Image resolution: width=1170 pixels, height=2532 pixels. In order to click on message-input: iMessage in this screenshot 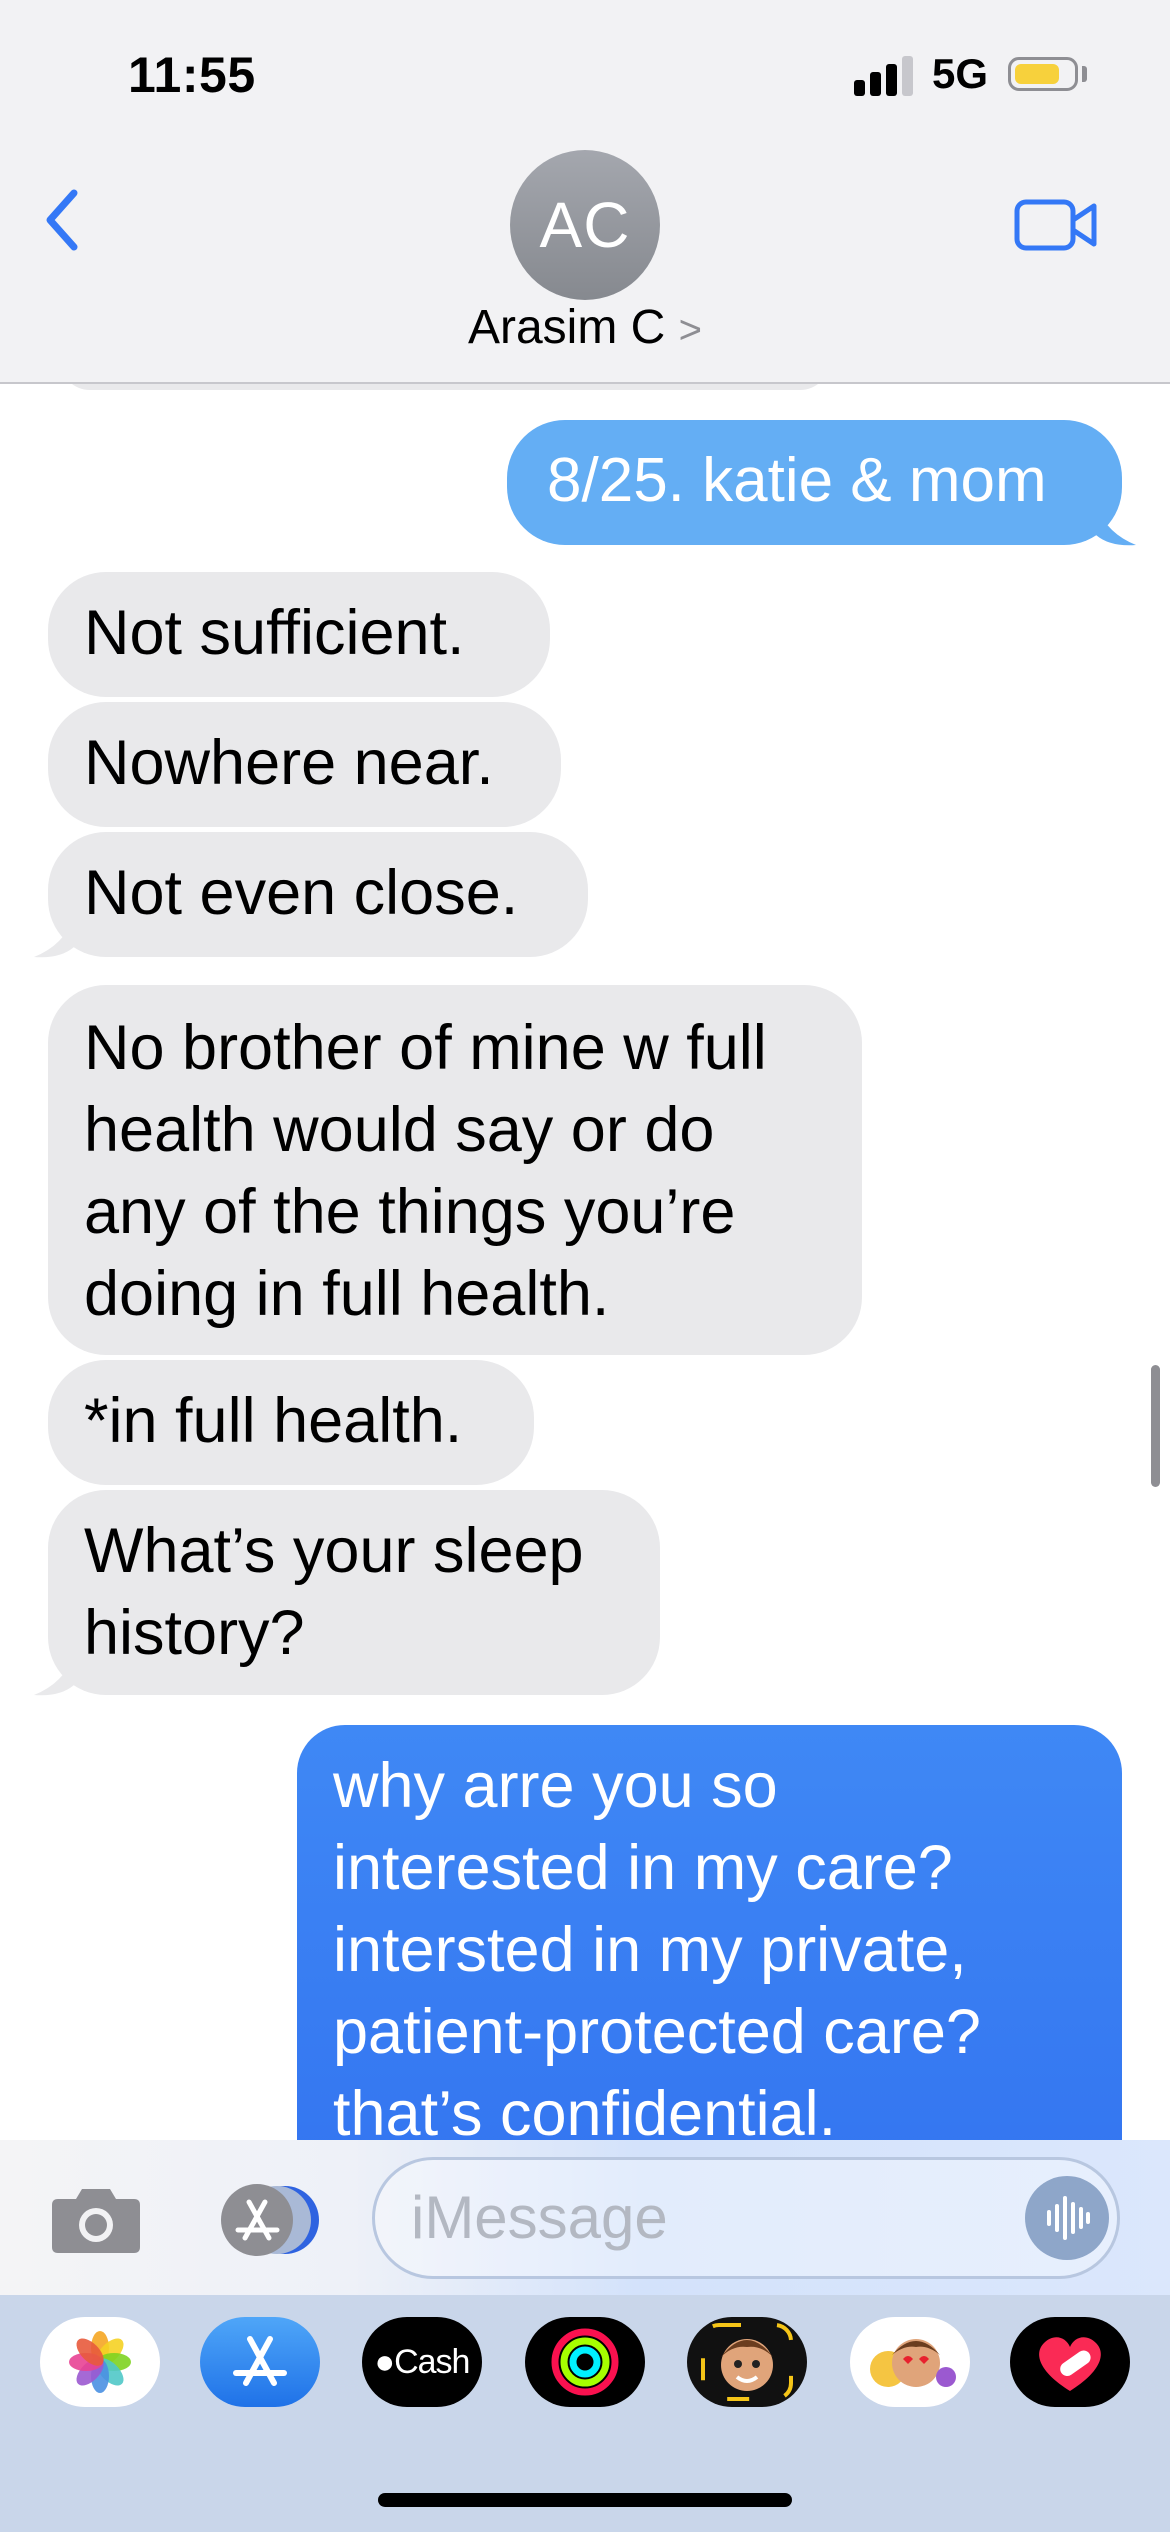, I will do `click(746, 2218)`.